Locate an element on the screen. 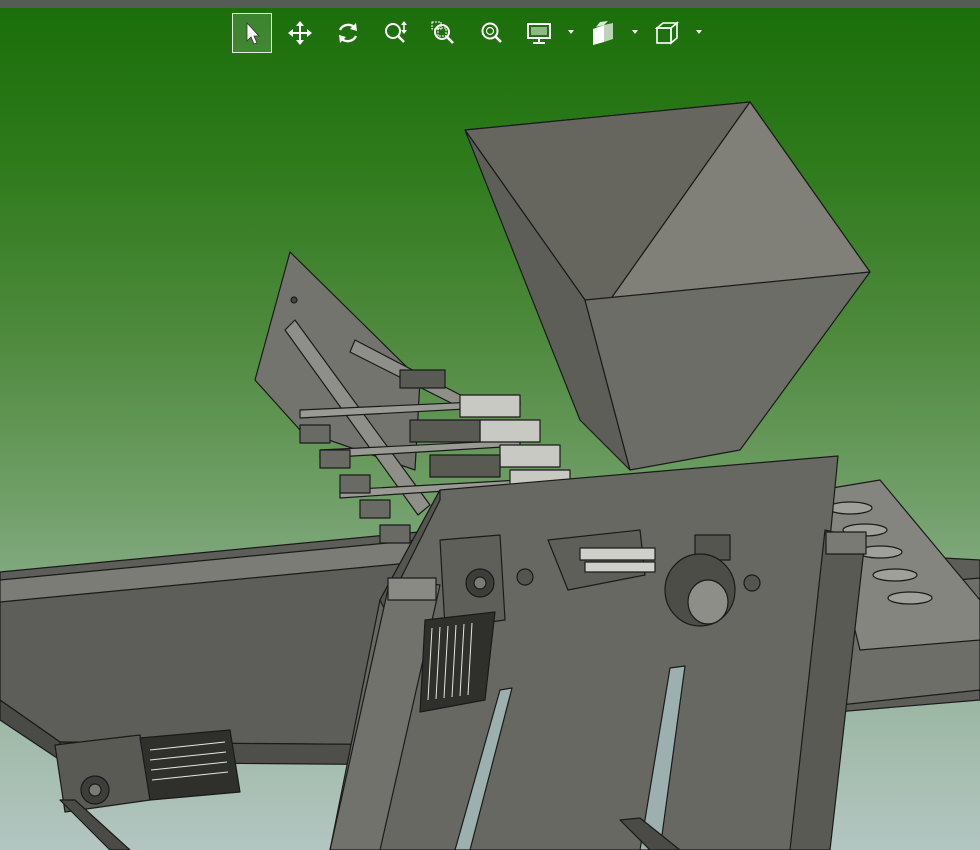 The image size is (980, 850). view-toolbar is located at coordinates (472, 33).